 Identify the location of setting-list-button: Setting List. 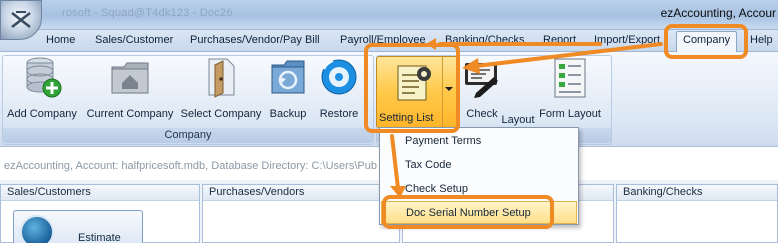
(417, 92).